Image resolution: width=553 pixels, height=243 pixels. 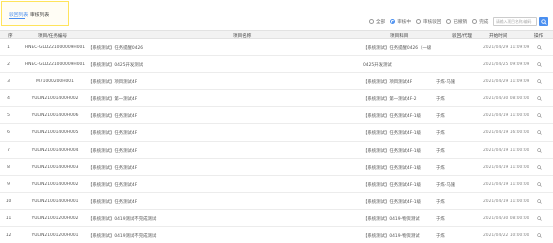 I want to click on filter-completed-radio, so click(x=475, y=21).